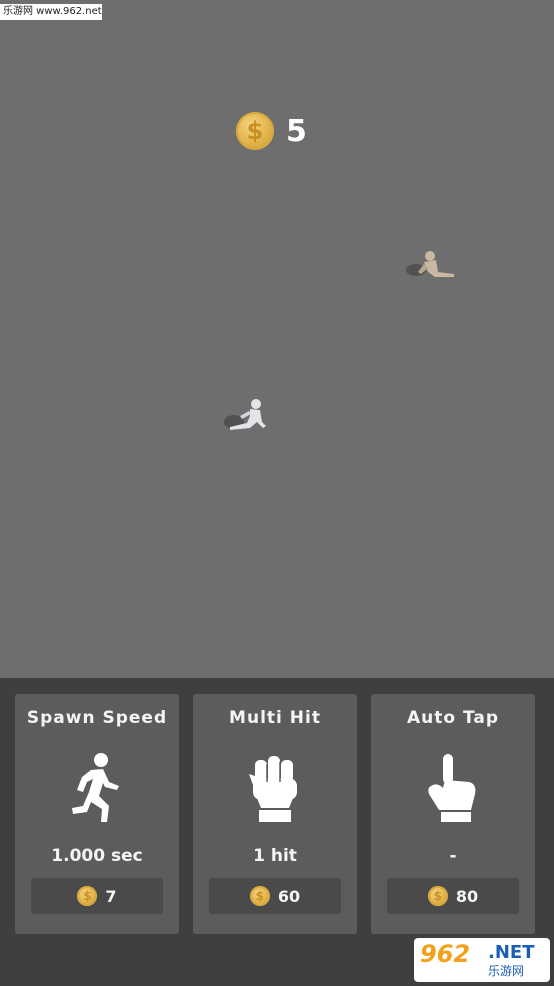 The height and width of the screenshot is (986, 554). I want to click on top-watermark: 乐游网 www.962.net, so click(51, 12).